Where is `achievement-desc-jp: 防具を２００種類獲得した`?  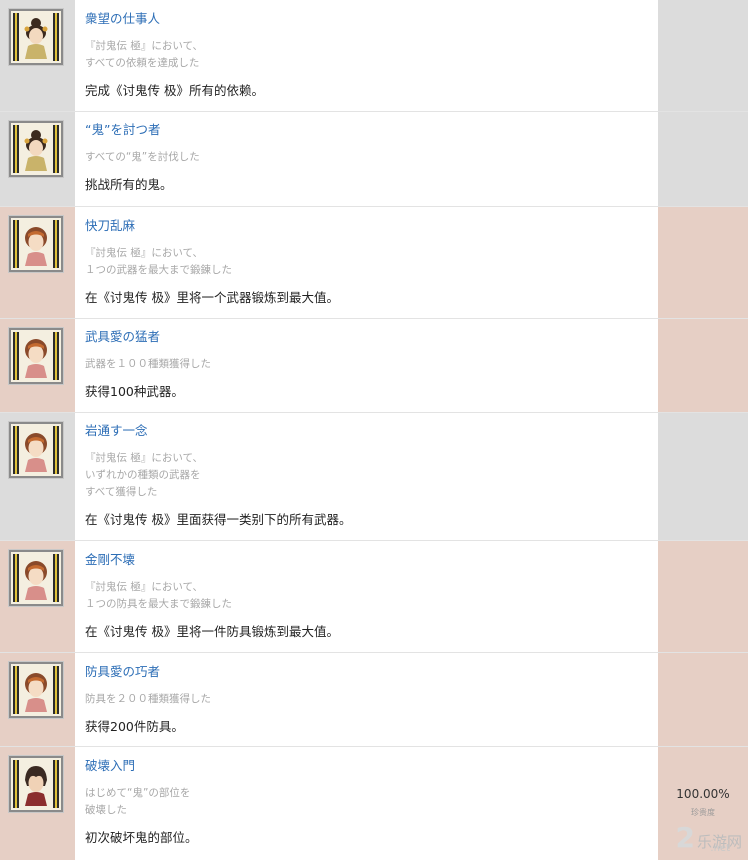
achievement-desc-jp: 防具を２００種類獲得した is located at coordinates (148, 699).